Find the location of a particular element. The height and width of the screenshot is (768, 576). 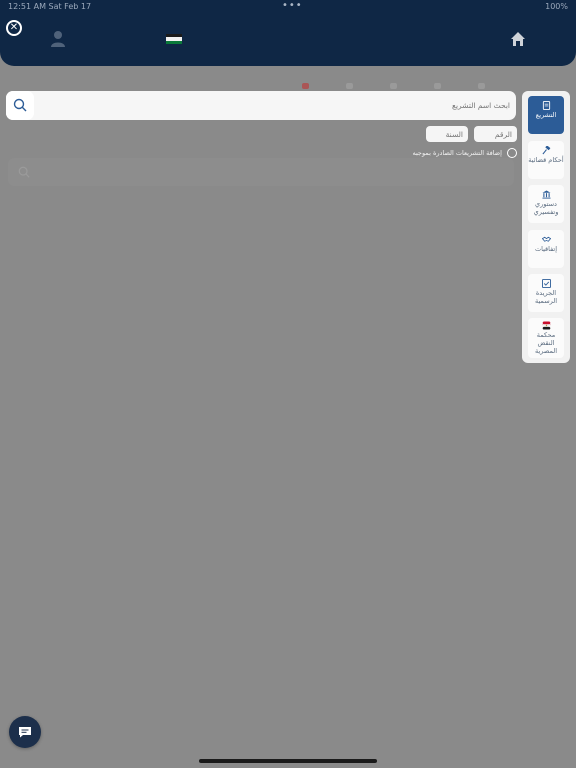

sidebar-item-label: دستوري وتفسيري is located at coordinates (546, 208).